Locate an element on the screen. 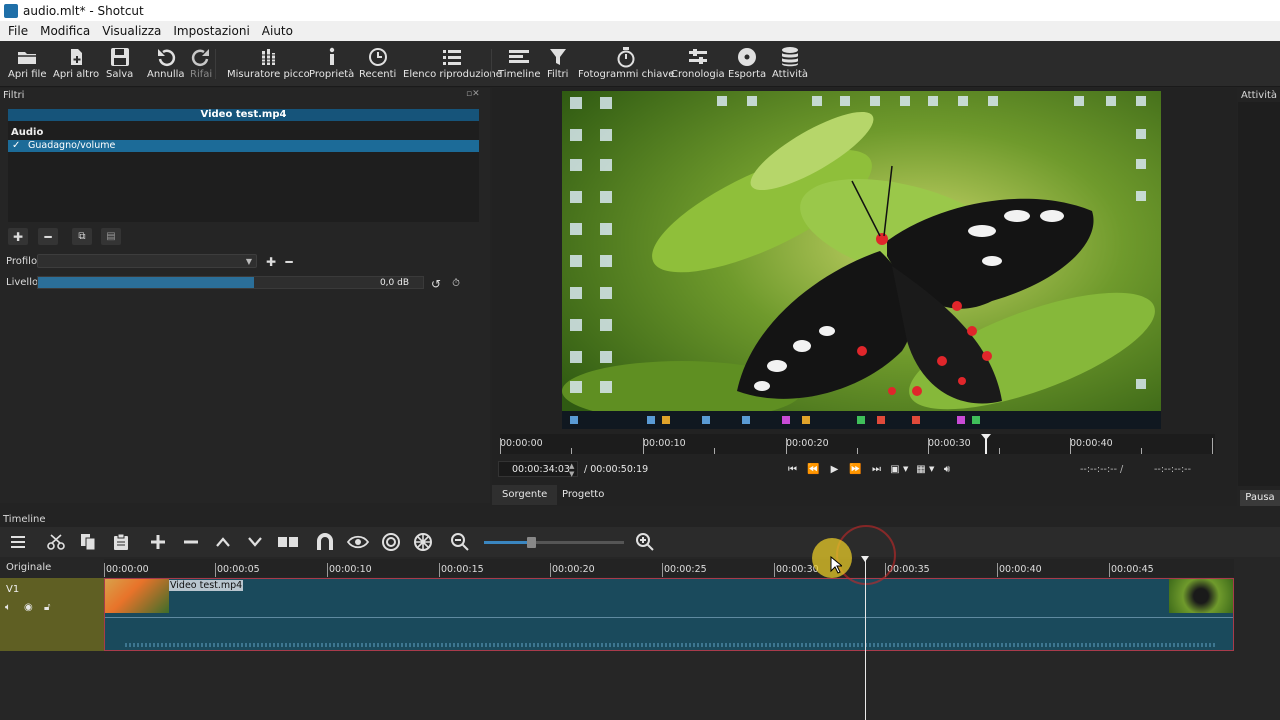  scrub-eye-icon is located at coordinates (358, 542).